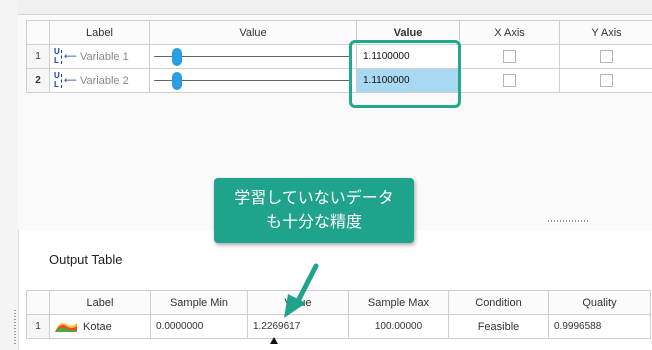 This screenshot has width=652, height=350. I want to click on value-highlight-box, so click(405, 74).